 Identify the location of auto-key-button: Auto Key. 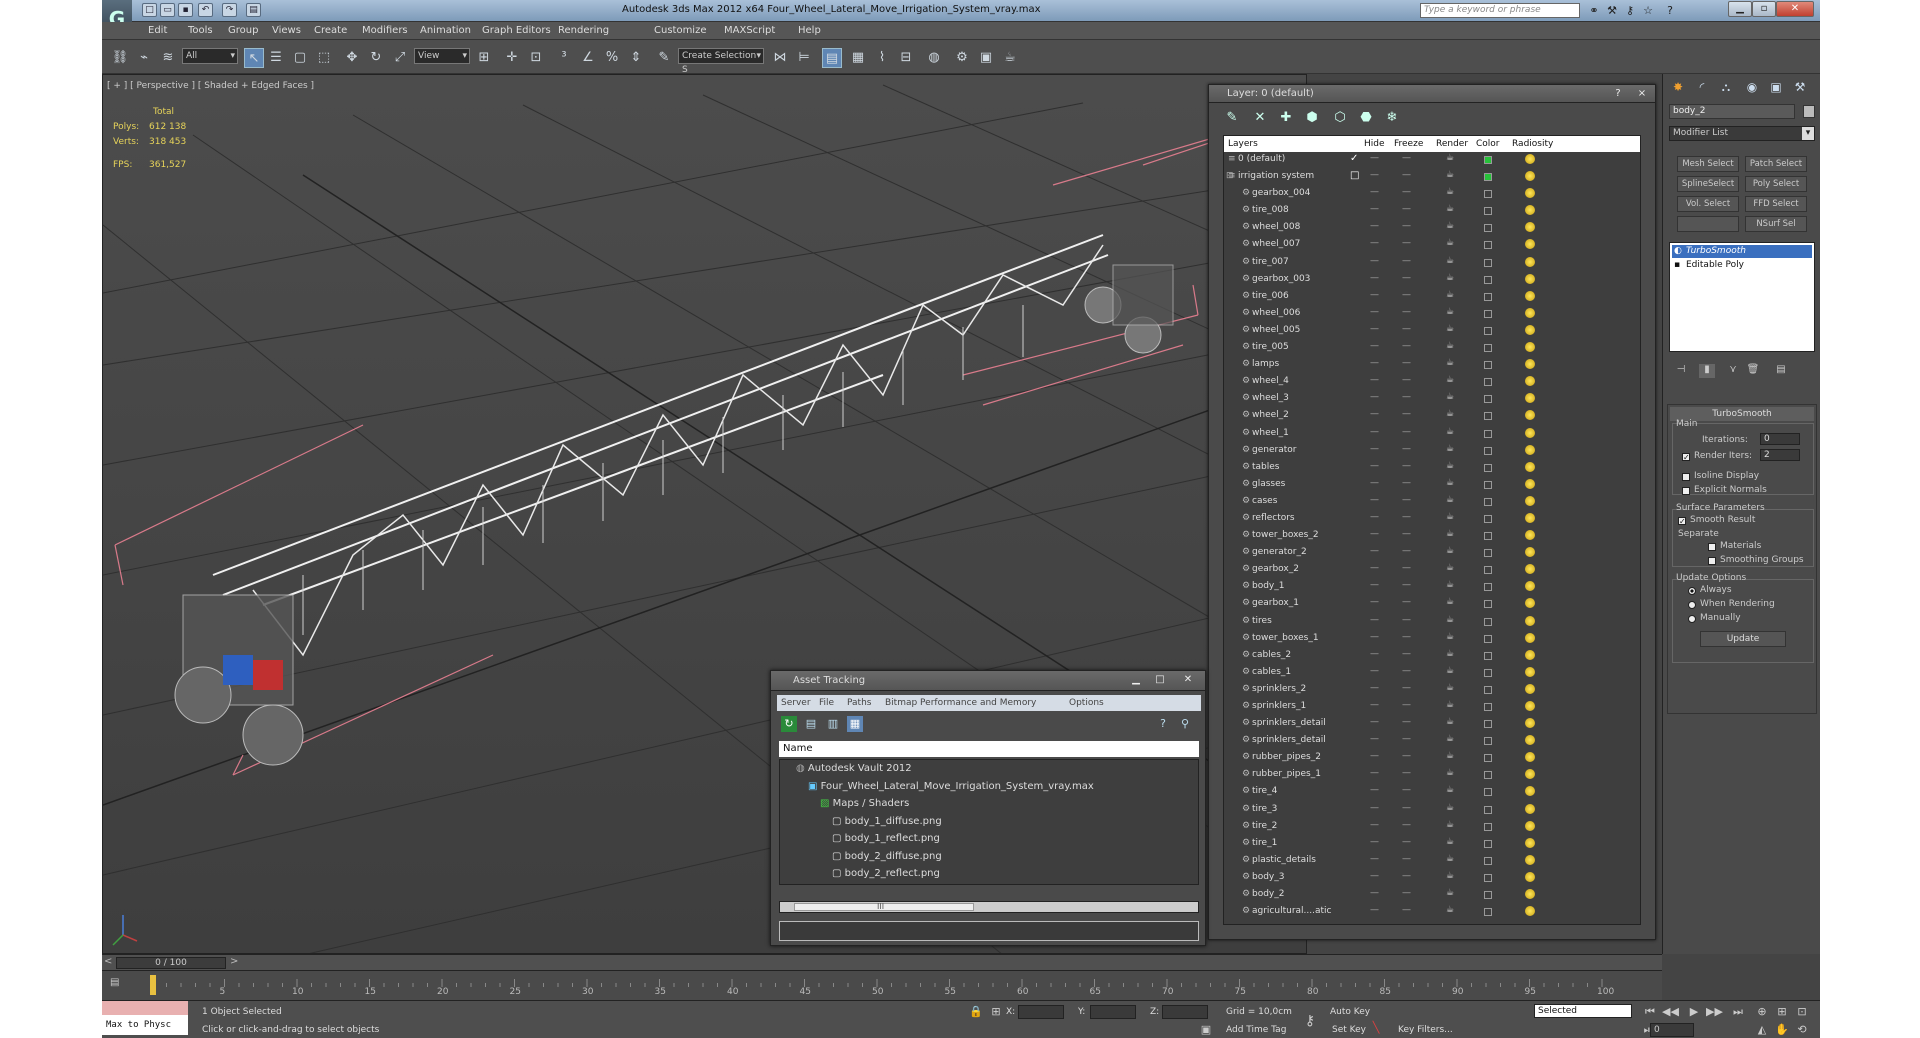
(1350, 1012).